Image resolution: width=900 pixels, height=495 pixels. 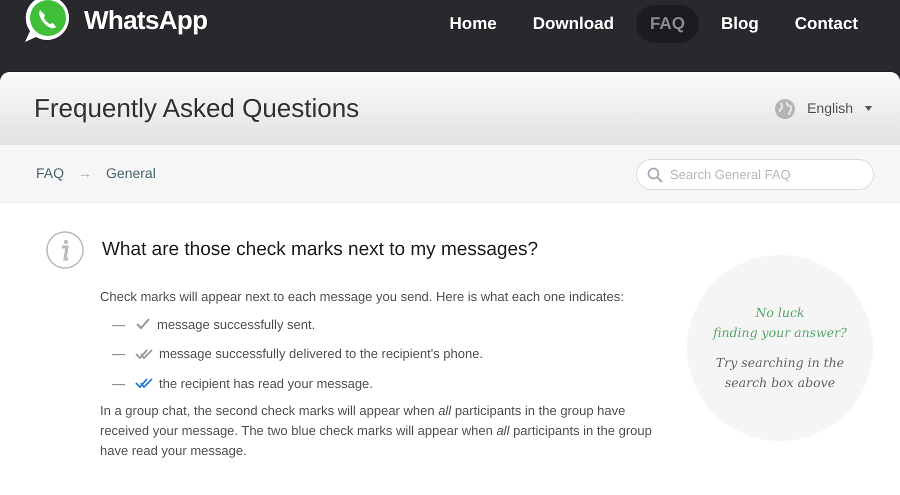 What do you see at coordinates (739, 23) in the screenshot?
I see `nav-link: Blog` at bounding box center [739, 23].